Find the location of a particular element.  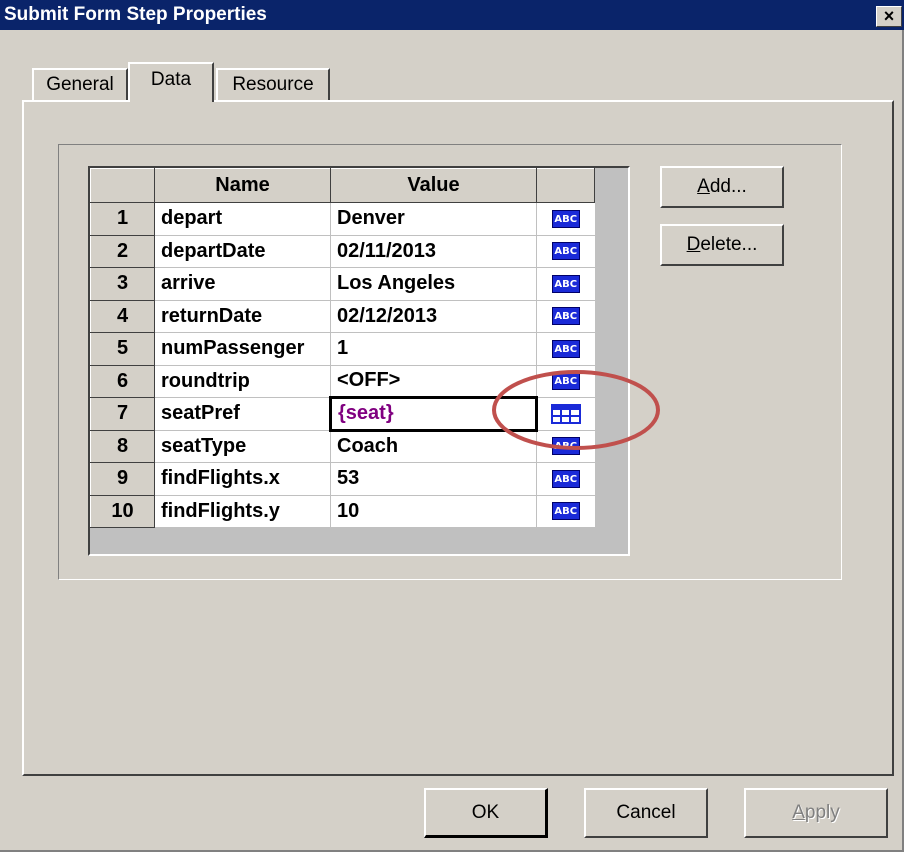

row-number: 5 is located at coordinates (122, 349).